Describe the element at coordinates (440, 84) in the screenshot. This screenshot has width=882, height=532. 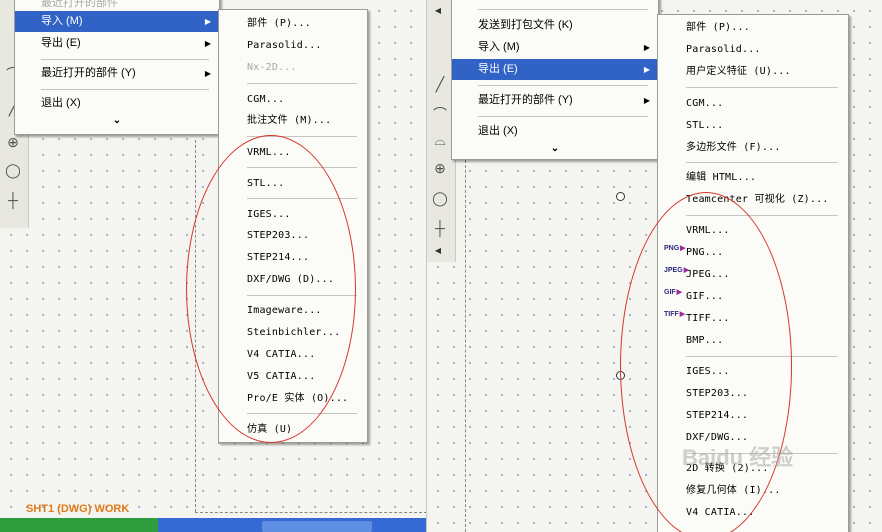
I see `line-tool-icon: ╱` at that location.